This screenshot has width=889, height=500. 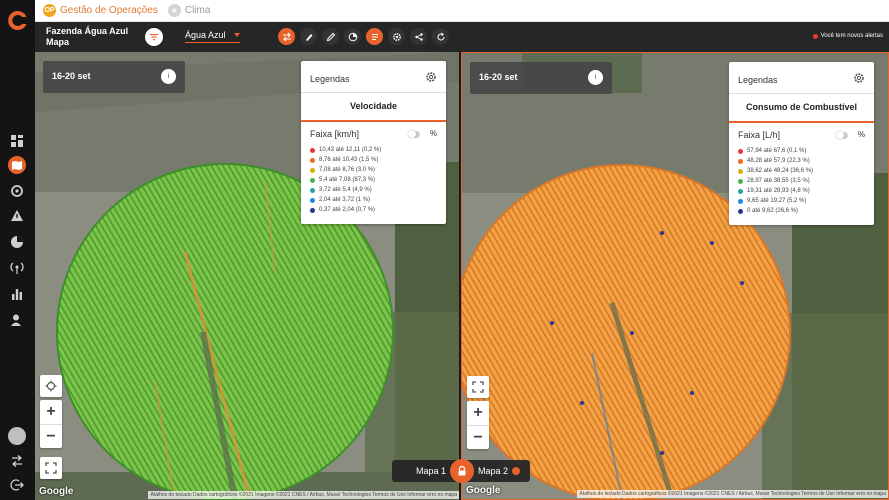 I want to click on crosshair-icon, so click(x=51, y=386).